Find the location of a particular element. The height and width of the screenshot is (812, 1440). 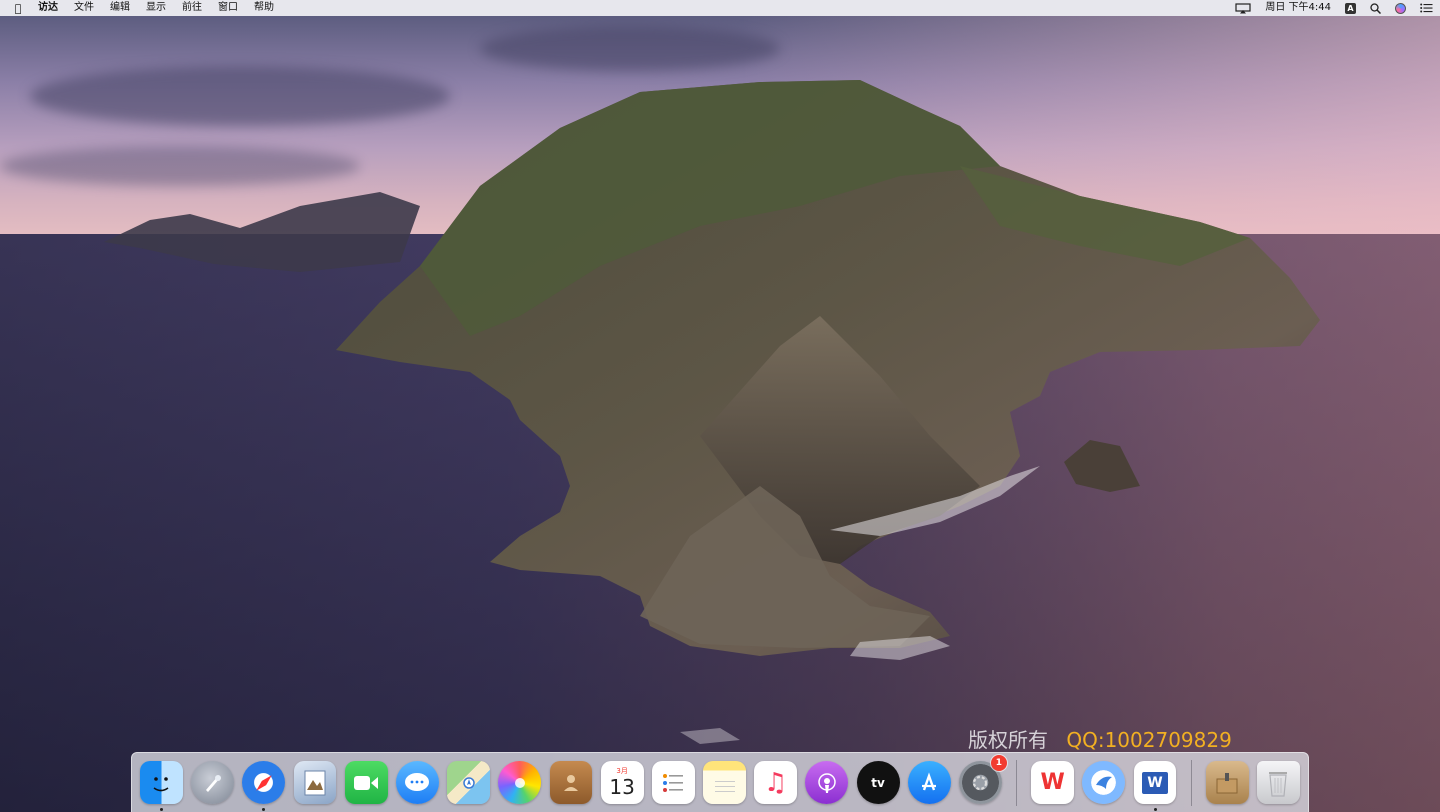

menu-bar:  访达 文件 编辑 显示 前往 窗口 帮助 周日 下午4:44 A is located at coordinates (720, 8).